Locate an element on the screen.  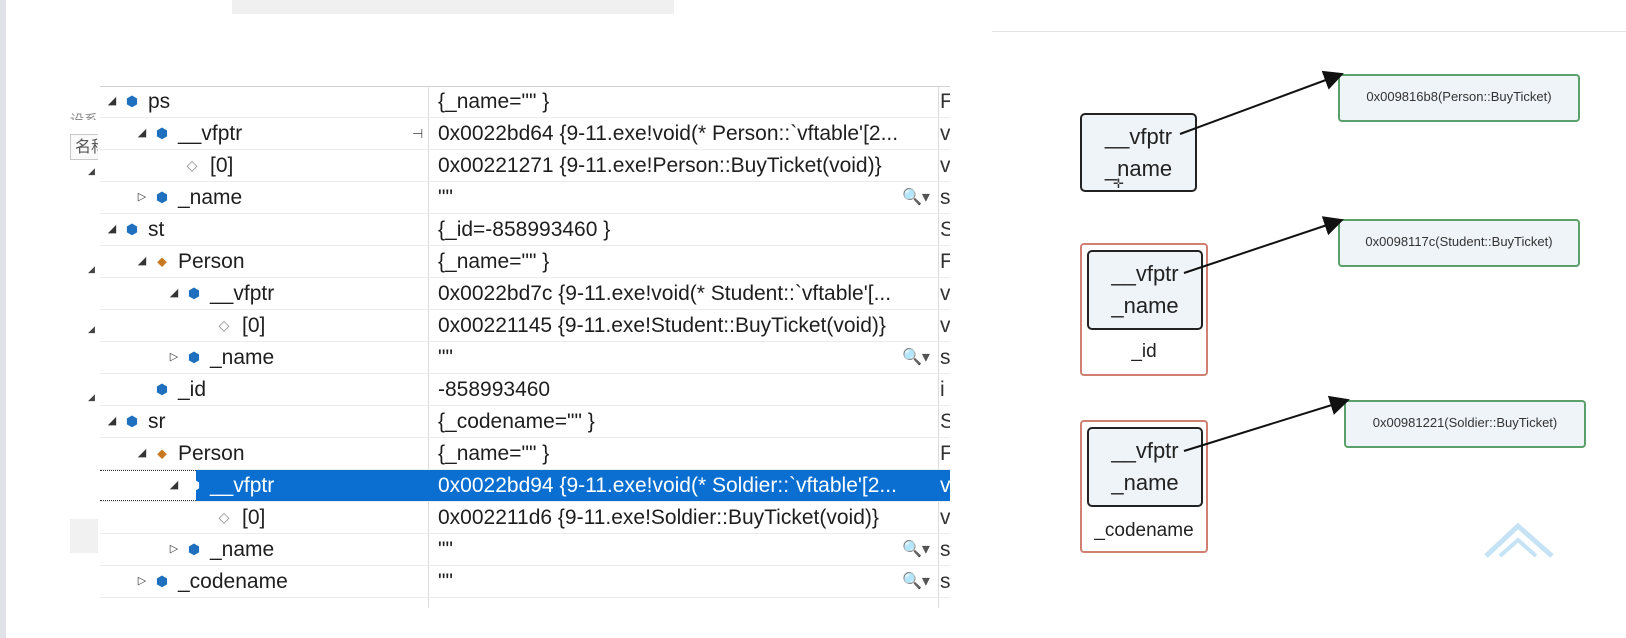
watch-row-codename: ▷ ⬢ _codename "" 🔍▾ s is located at coordinates (525, 582).